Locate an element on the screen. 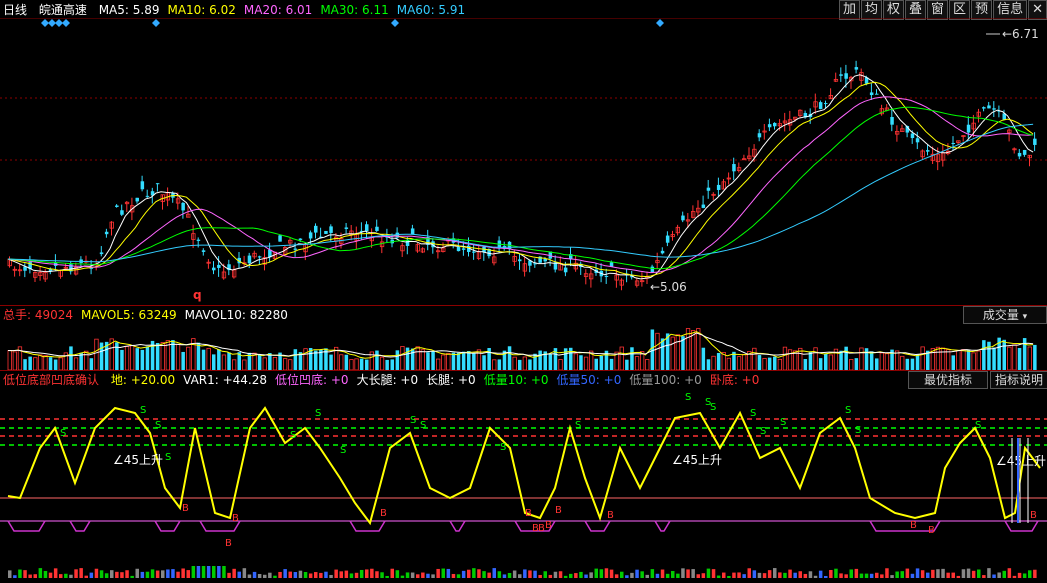 Image resolution: width=1047 pixels, height=583 pixels. toolbar-button-5: 区 is located at coordinates (960, 10).